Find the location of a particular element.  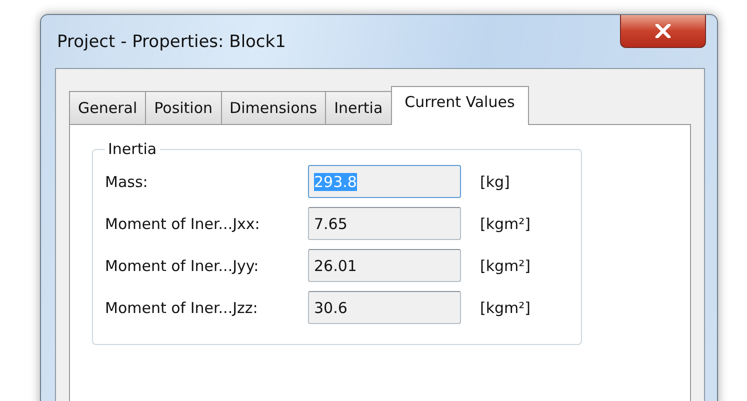

close-icon is located at coordinates (663, 31).